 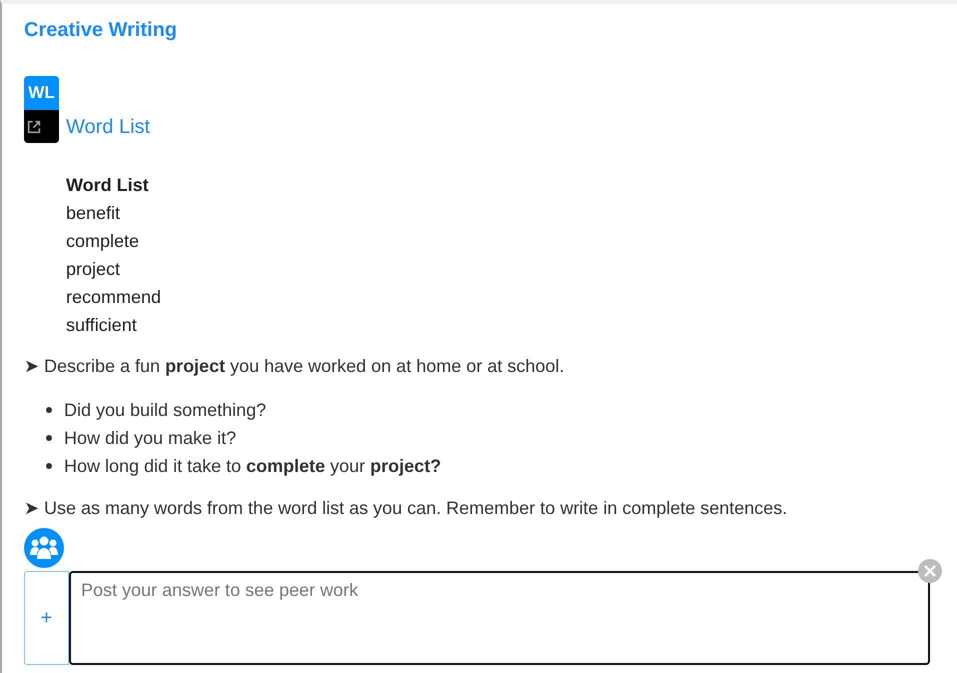 I want to click on word-list-item: recommend, so click(x=114, y=297).